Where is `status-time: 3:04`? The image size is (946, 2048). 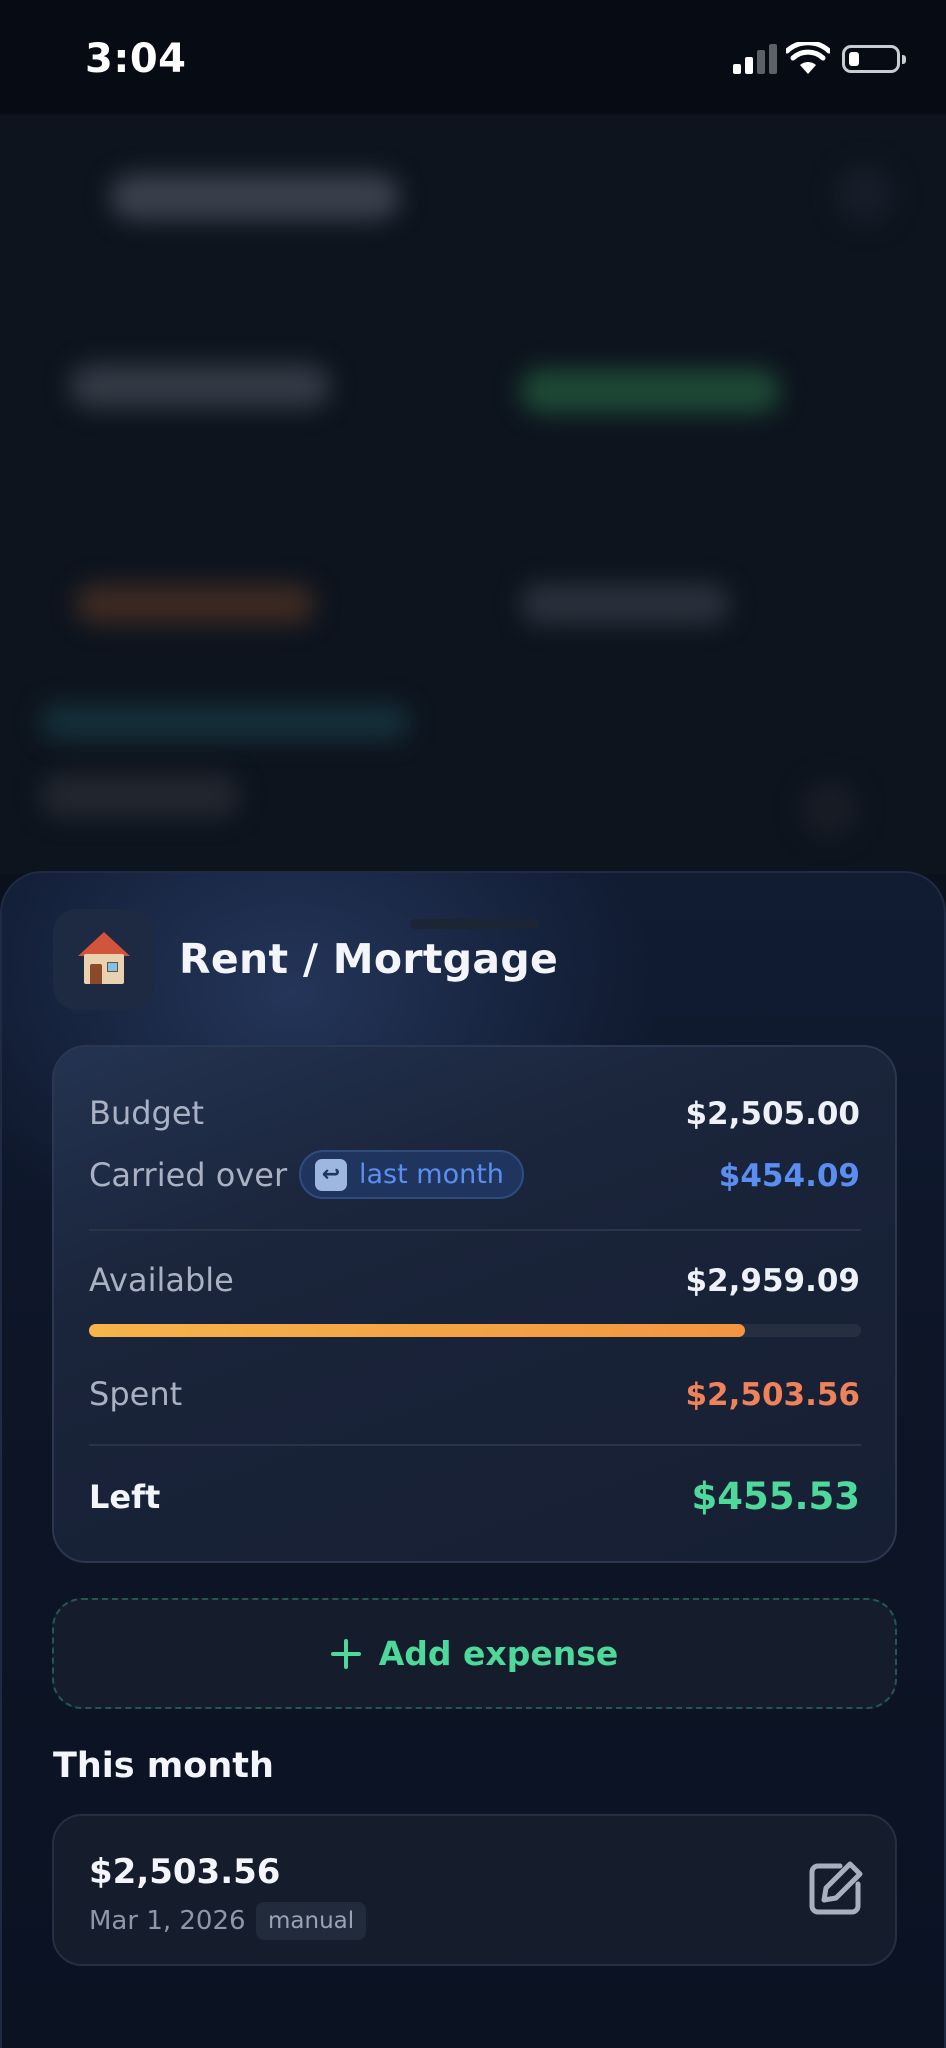 status-time: 3:04 is located at coordinates (136, 59).